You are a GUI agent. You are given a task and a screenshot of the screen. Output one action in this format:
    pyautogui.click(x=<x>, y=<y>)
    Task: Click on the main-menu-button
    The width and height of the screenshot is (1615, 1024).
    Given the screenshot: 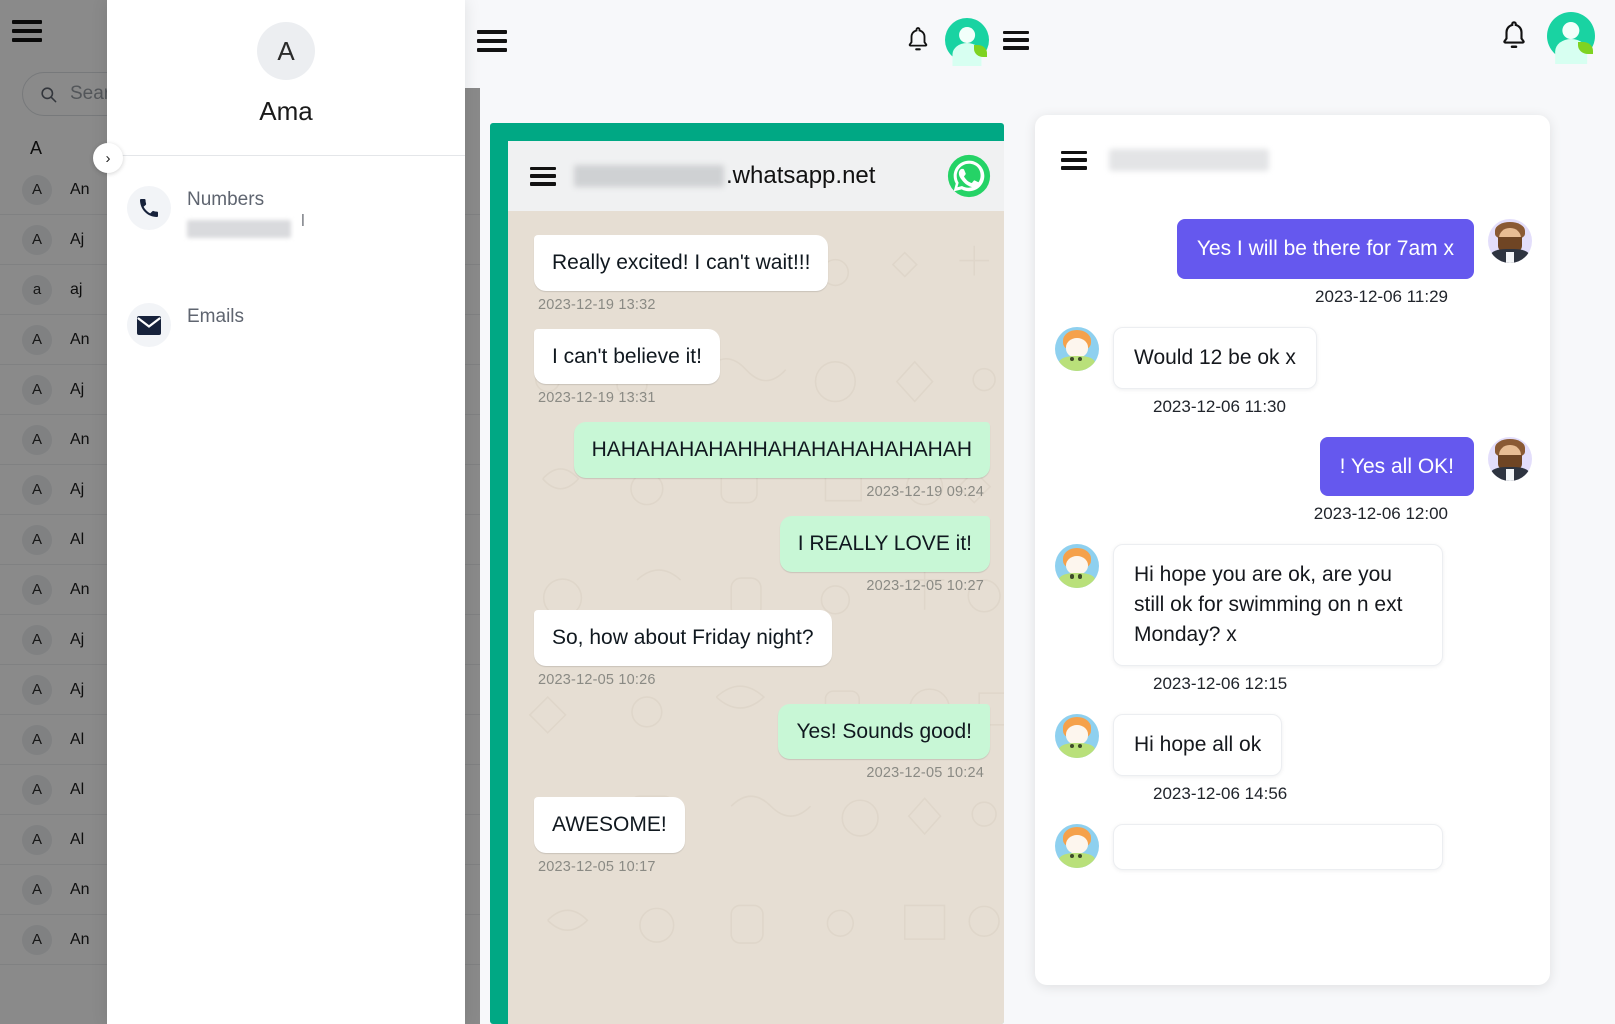 What is the action you would take?
    pyautogui.click(x=492, y=41)
    